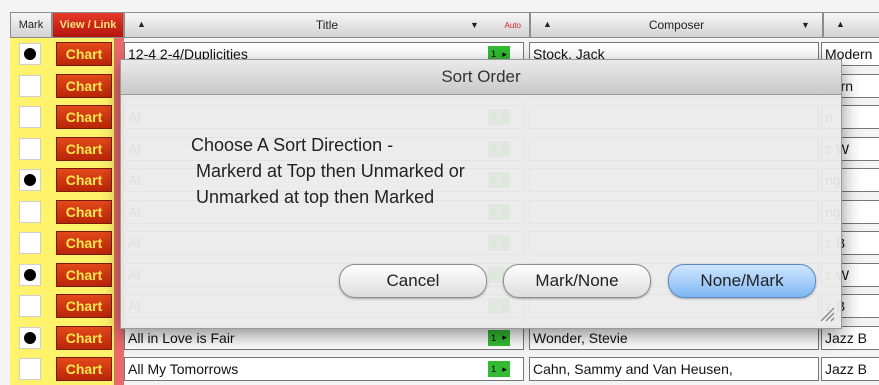 The height and width of the screenshot is (385, 879). Describe the element at coordinates (324, 337) in the screenshot. I see `title-field: All in Love is Fair` at that location.